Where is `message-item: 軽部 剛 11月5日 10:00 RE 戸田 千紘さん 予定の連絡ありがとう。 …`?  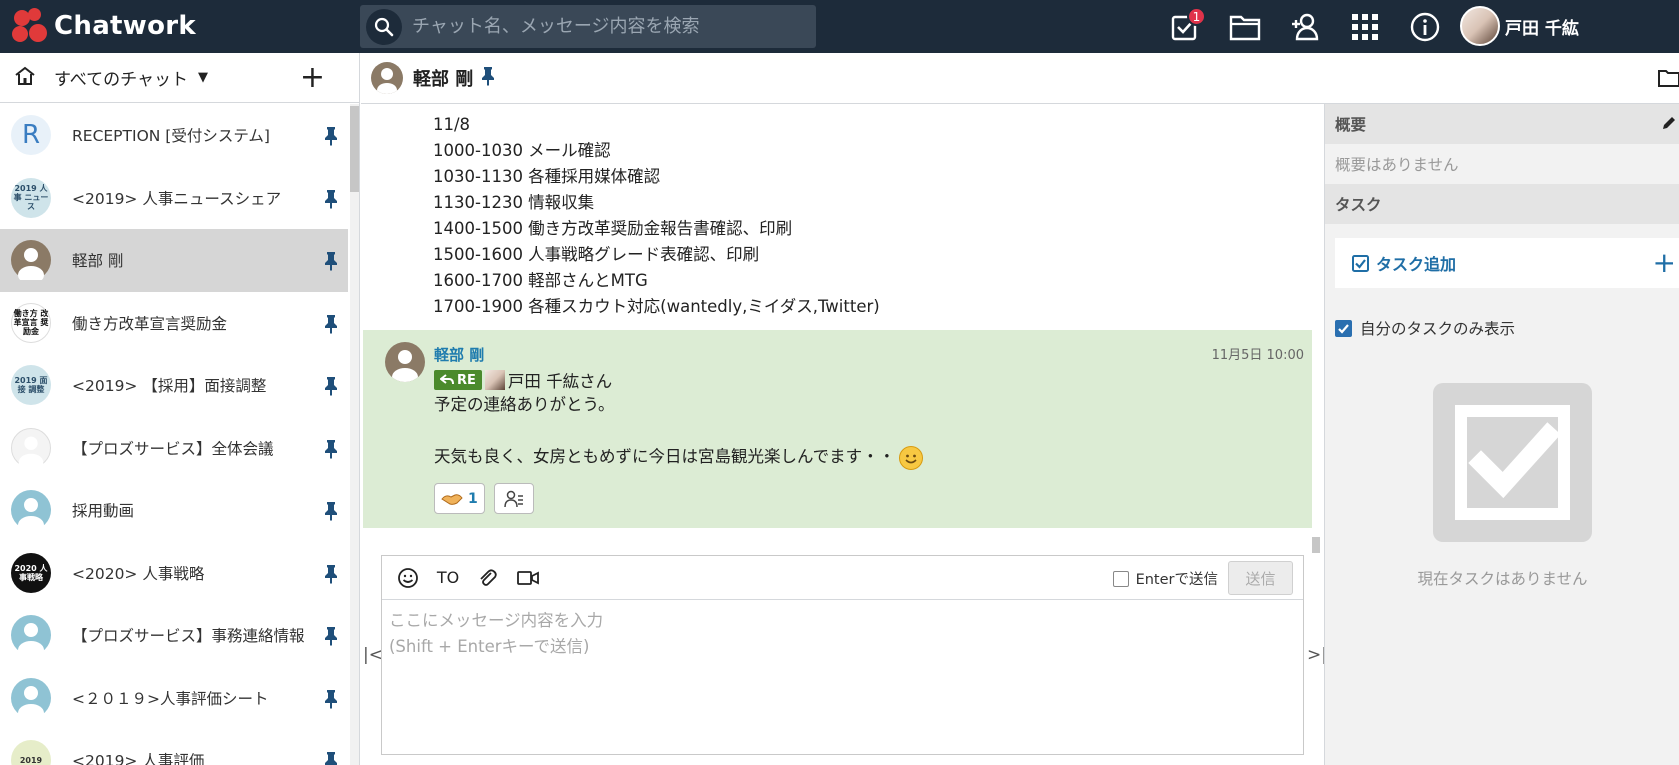
message-item: 軽部 剛 11月5日 10:00 RE 戸田 千紘さん 予定の連絡ありがとう。 … is located at coordinates (837, 429).